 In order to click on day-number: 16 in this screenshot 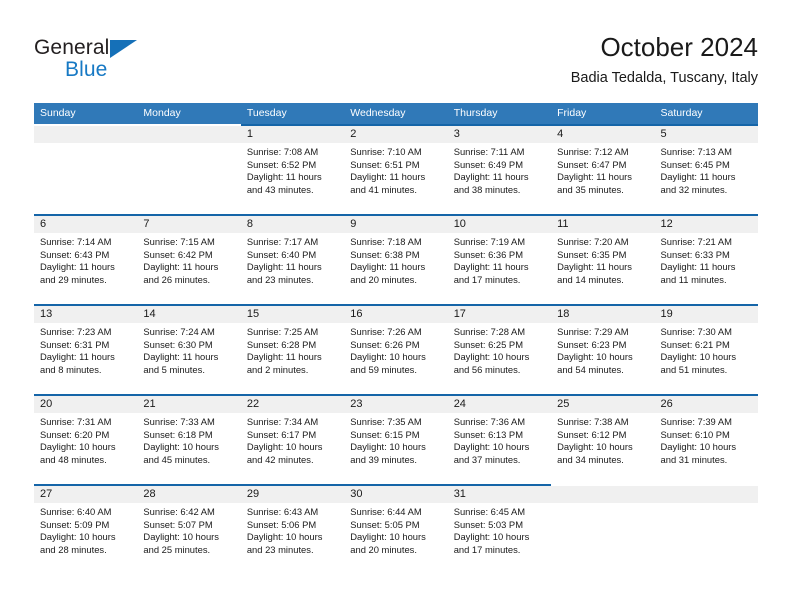, I will do `click(356, 314)`.